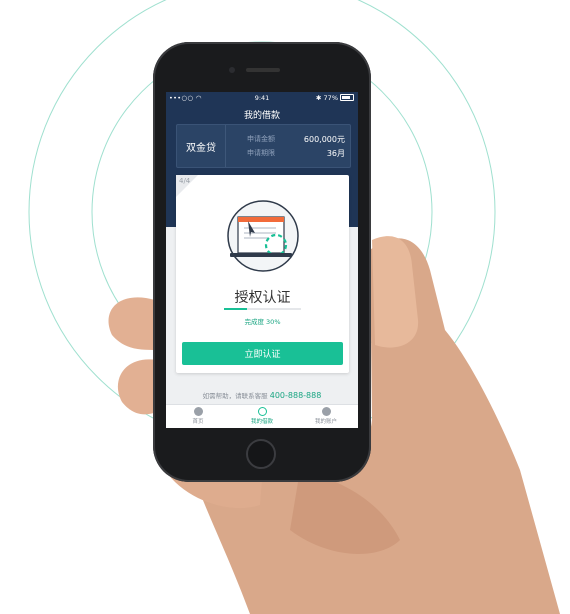 The height and width of the screenshot is (614, 570). I want to click on page-title: 我的借款, so click(261, 116).